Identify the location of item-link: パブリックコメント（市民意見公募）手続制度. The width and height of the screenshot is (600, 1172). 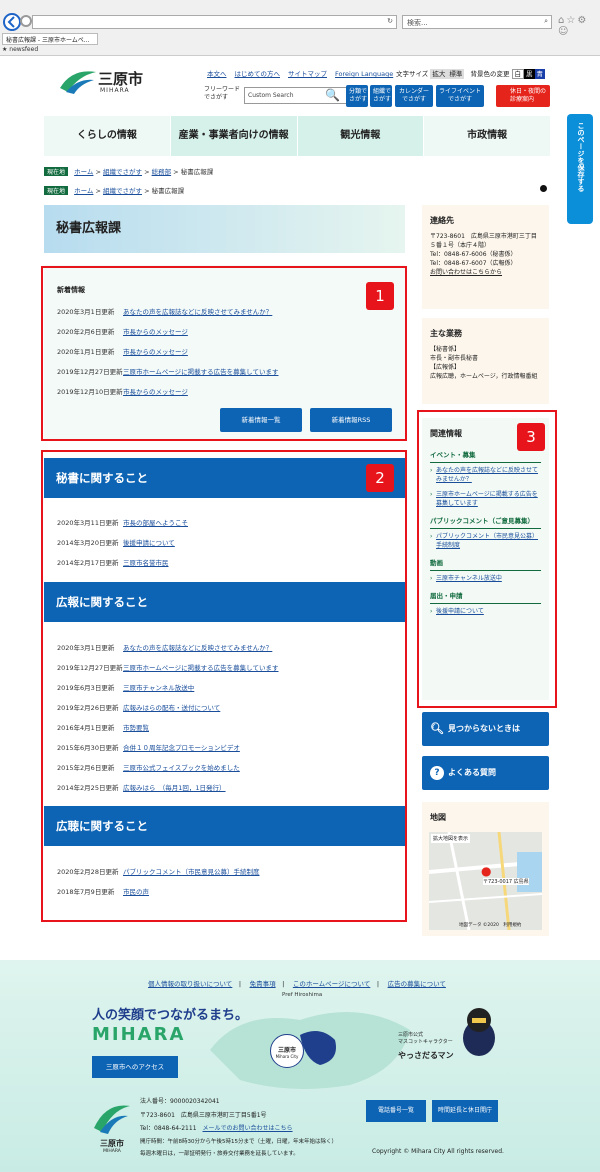
(191, 872).